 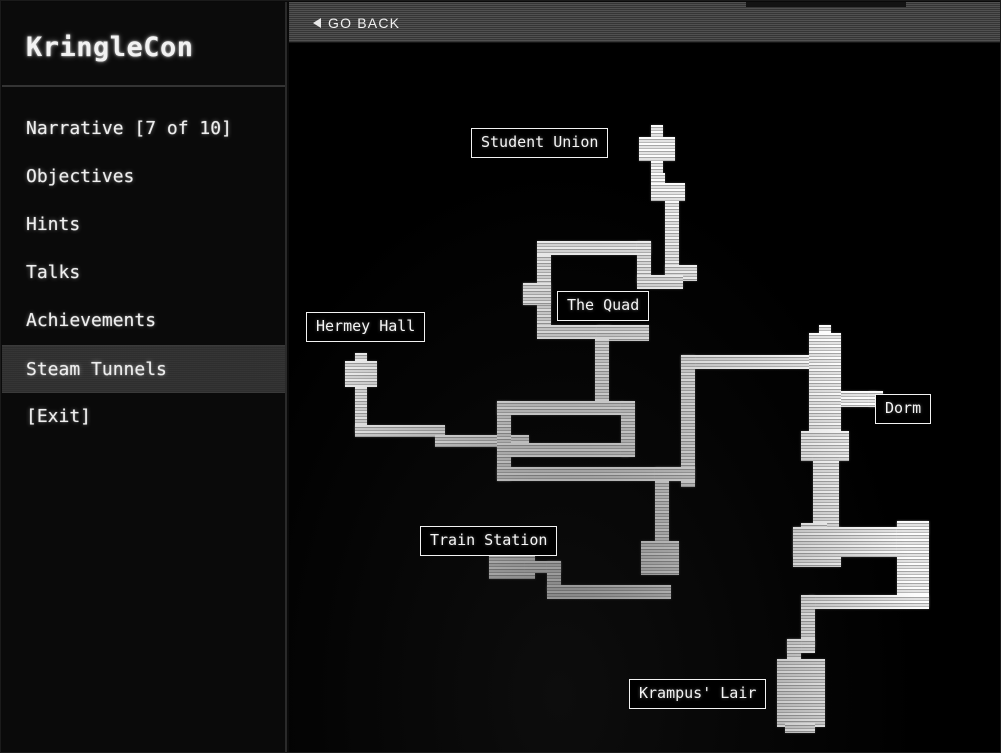 What do you see at coordinates (91, 320) in the screenshot?
I see `sidebar-item-label: Achievements` at bounding box center [91, 320].